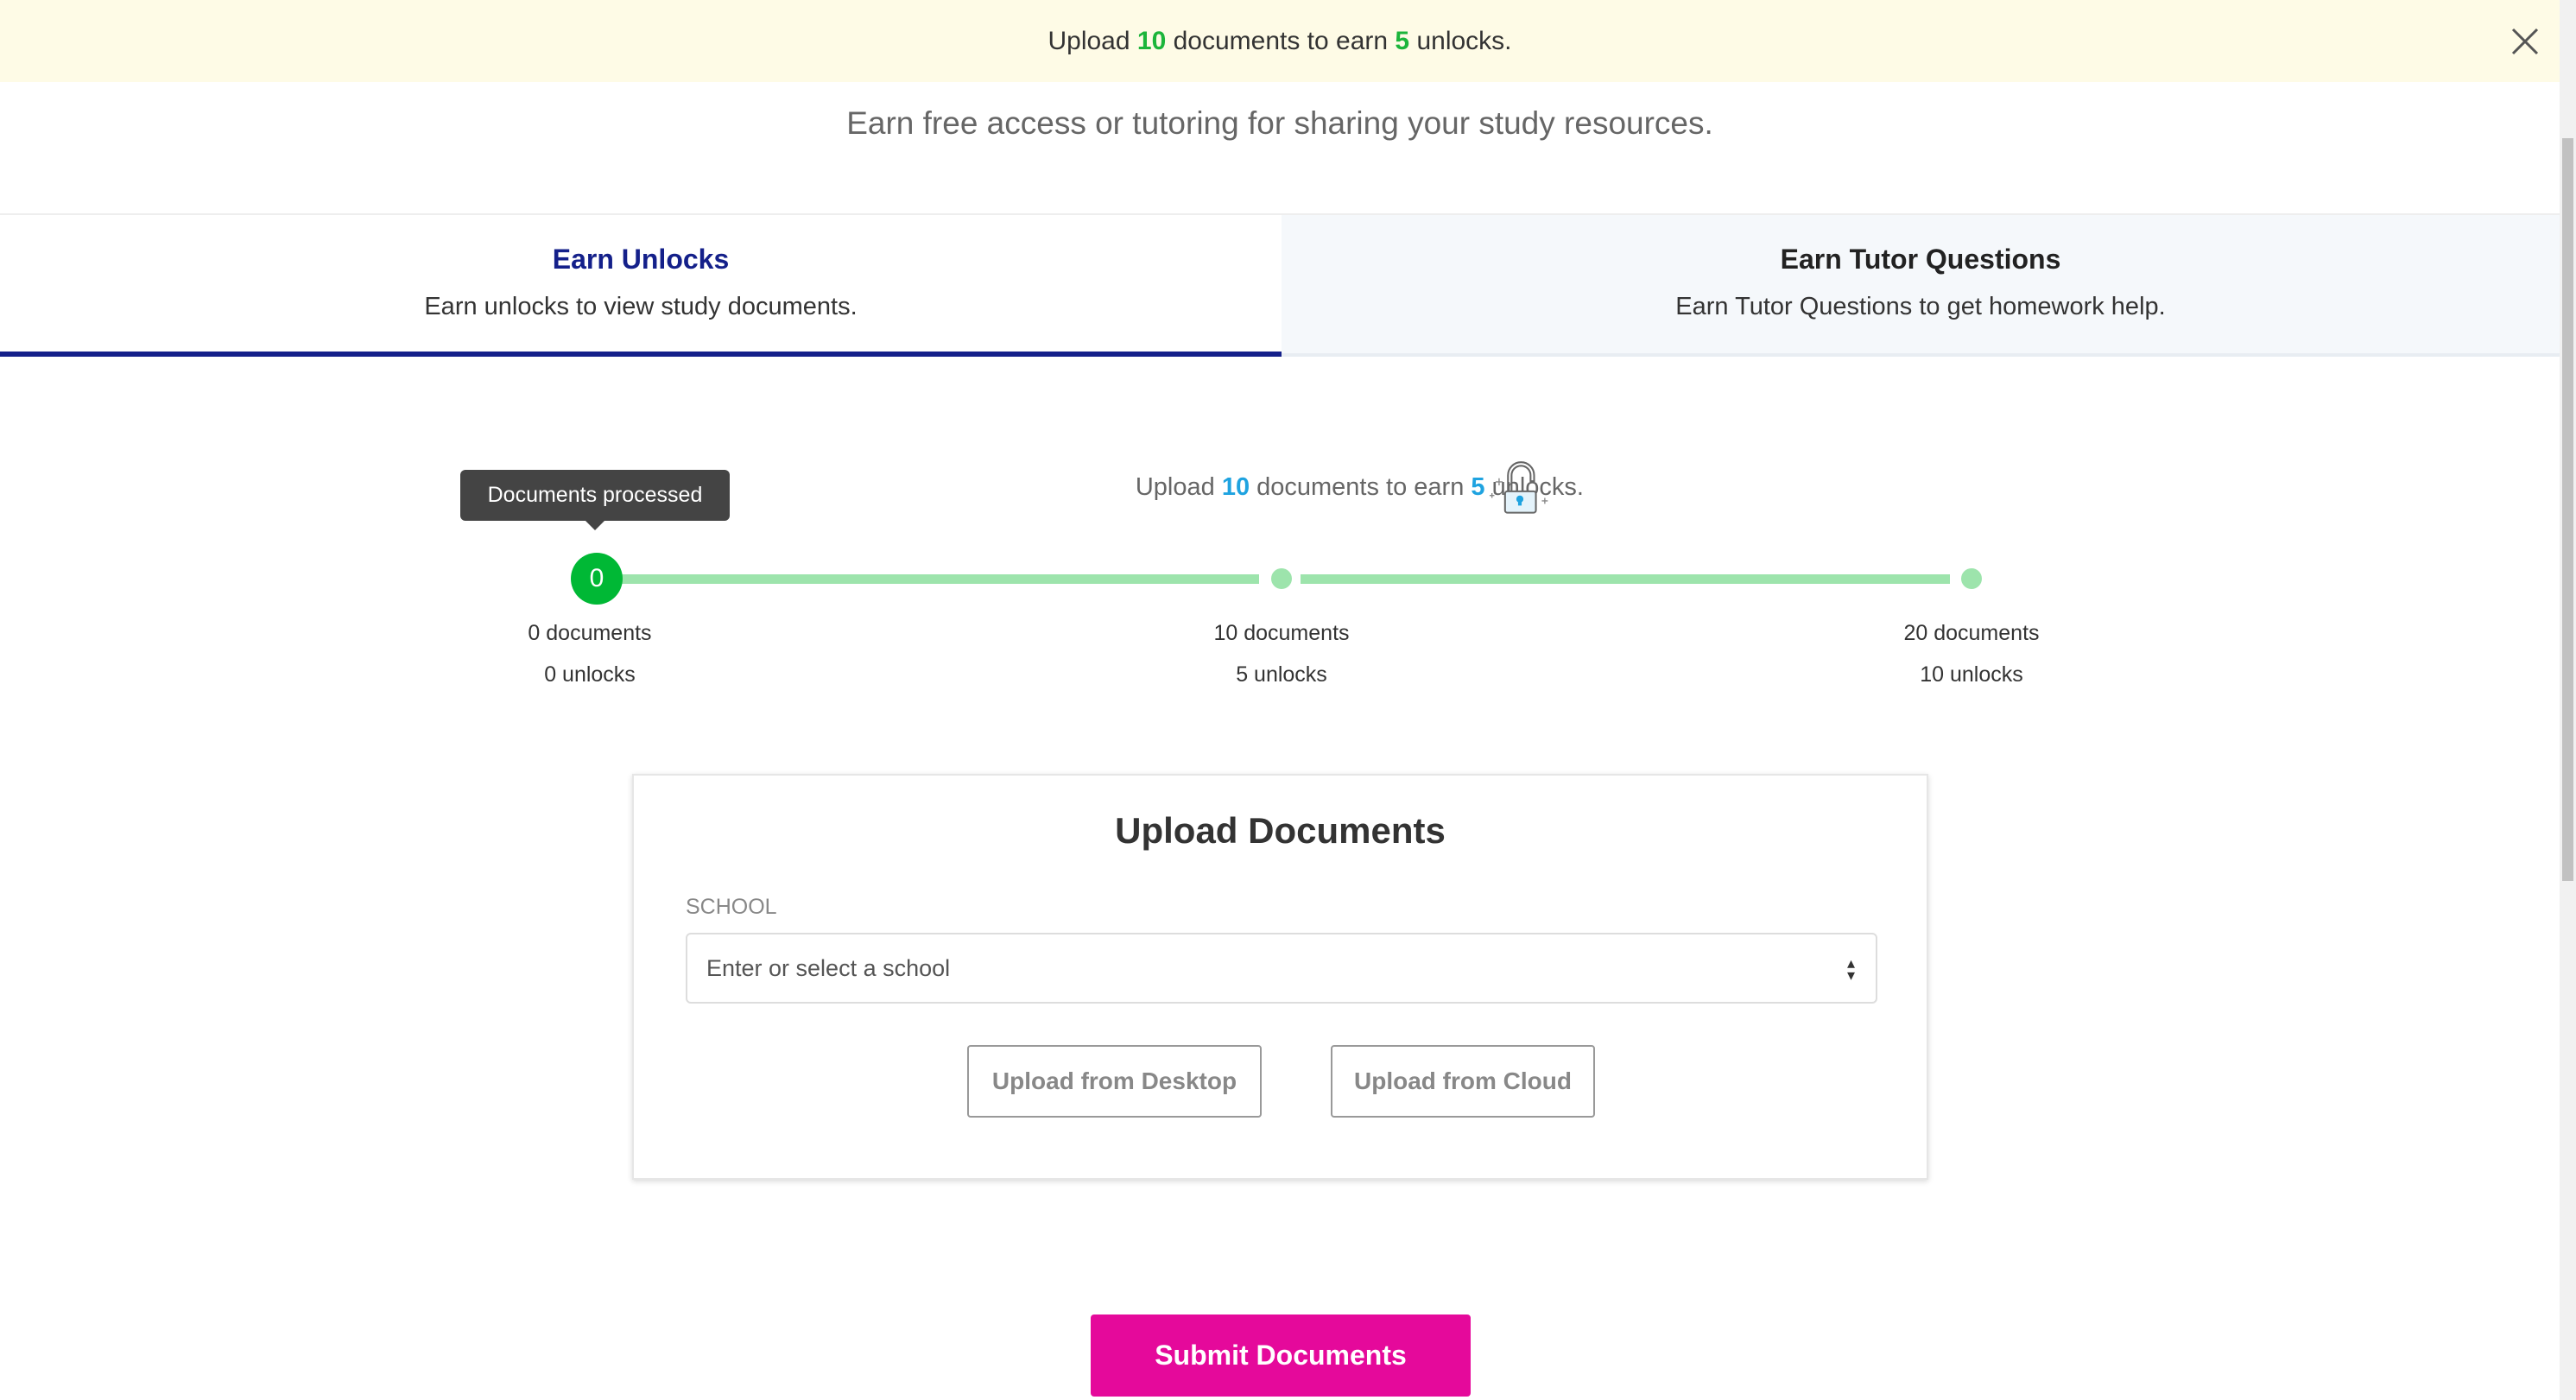  What do you see at coordinates (1851, 969) in the screenshot?
I see `sort-arrows-icon: ▴ ▾` at bounding box center [1851, 969].